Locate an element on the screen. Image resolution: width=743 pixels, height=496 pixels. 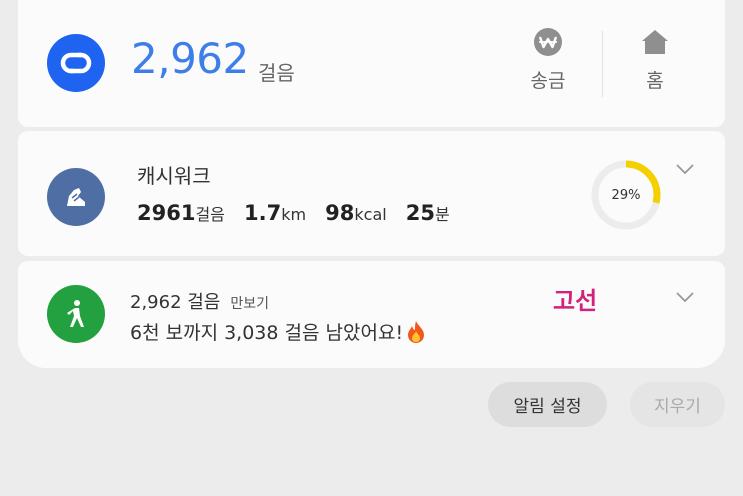
pedometer-message-line: 6천 보까지 3,038 걸음 남았어요! is located at coordinates (278, 331).